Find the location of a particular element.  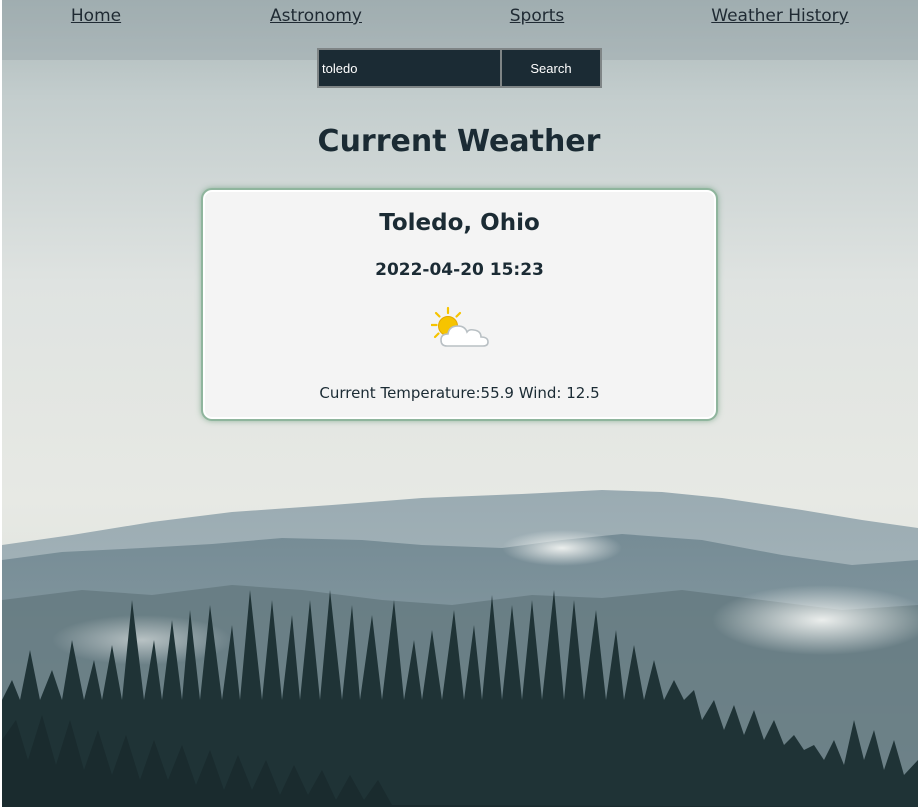

page-title: Current Weather is located at coordinates (459, 141).